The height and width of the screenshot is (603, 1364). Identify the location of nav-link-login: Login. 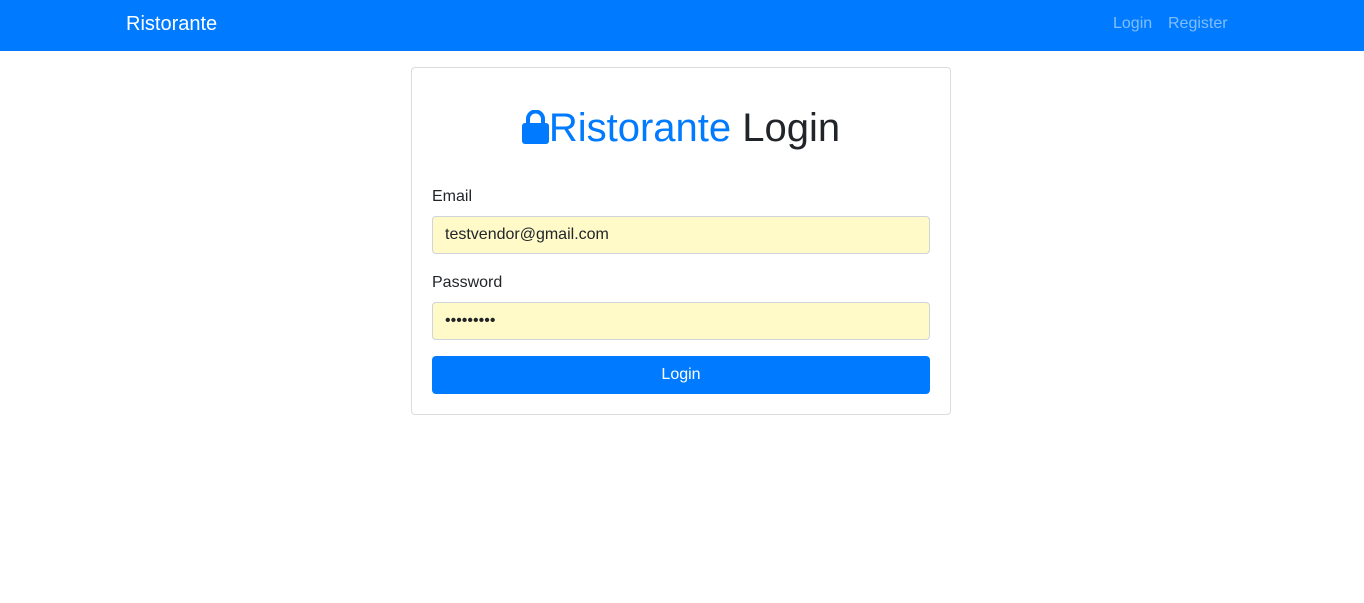
(1132, 24).